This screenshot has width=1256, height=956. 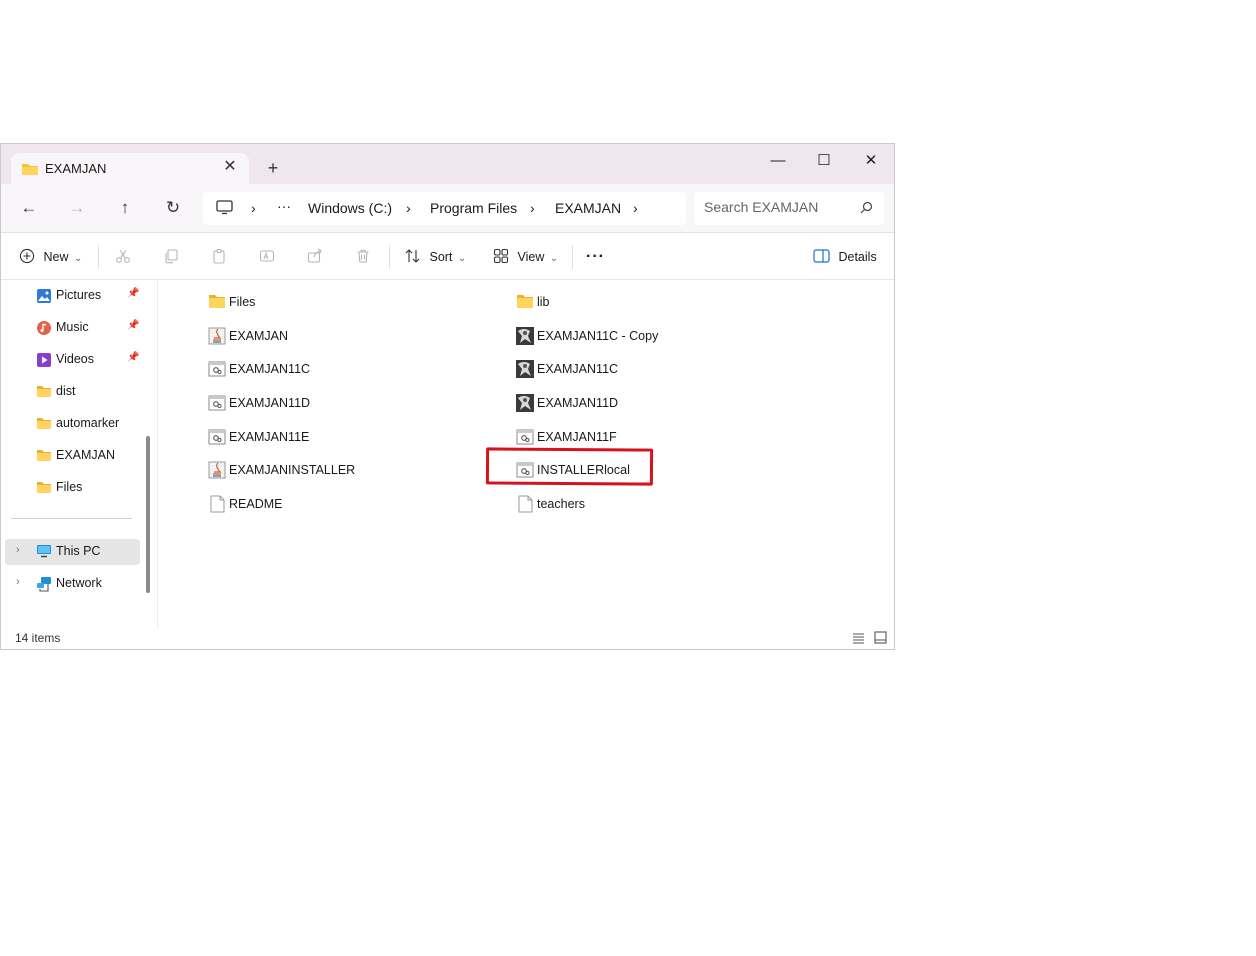 What do you see at coordinates (473, 208) in the screenshot?
I see `breadcrumb-program-files: Program Files` at bounding box center [473, 208].